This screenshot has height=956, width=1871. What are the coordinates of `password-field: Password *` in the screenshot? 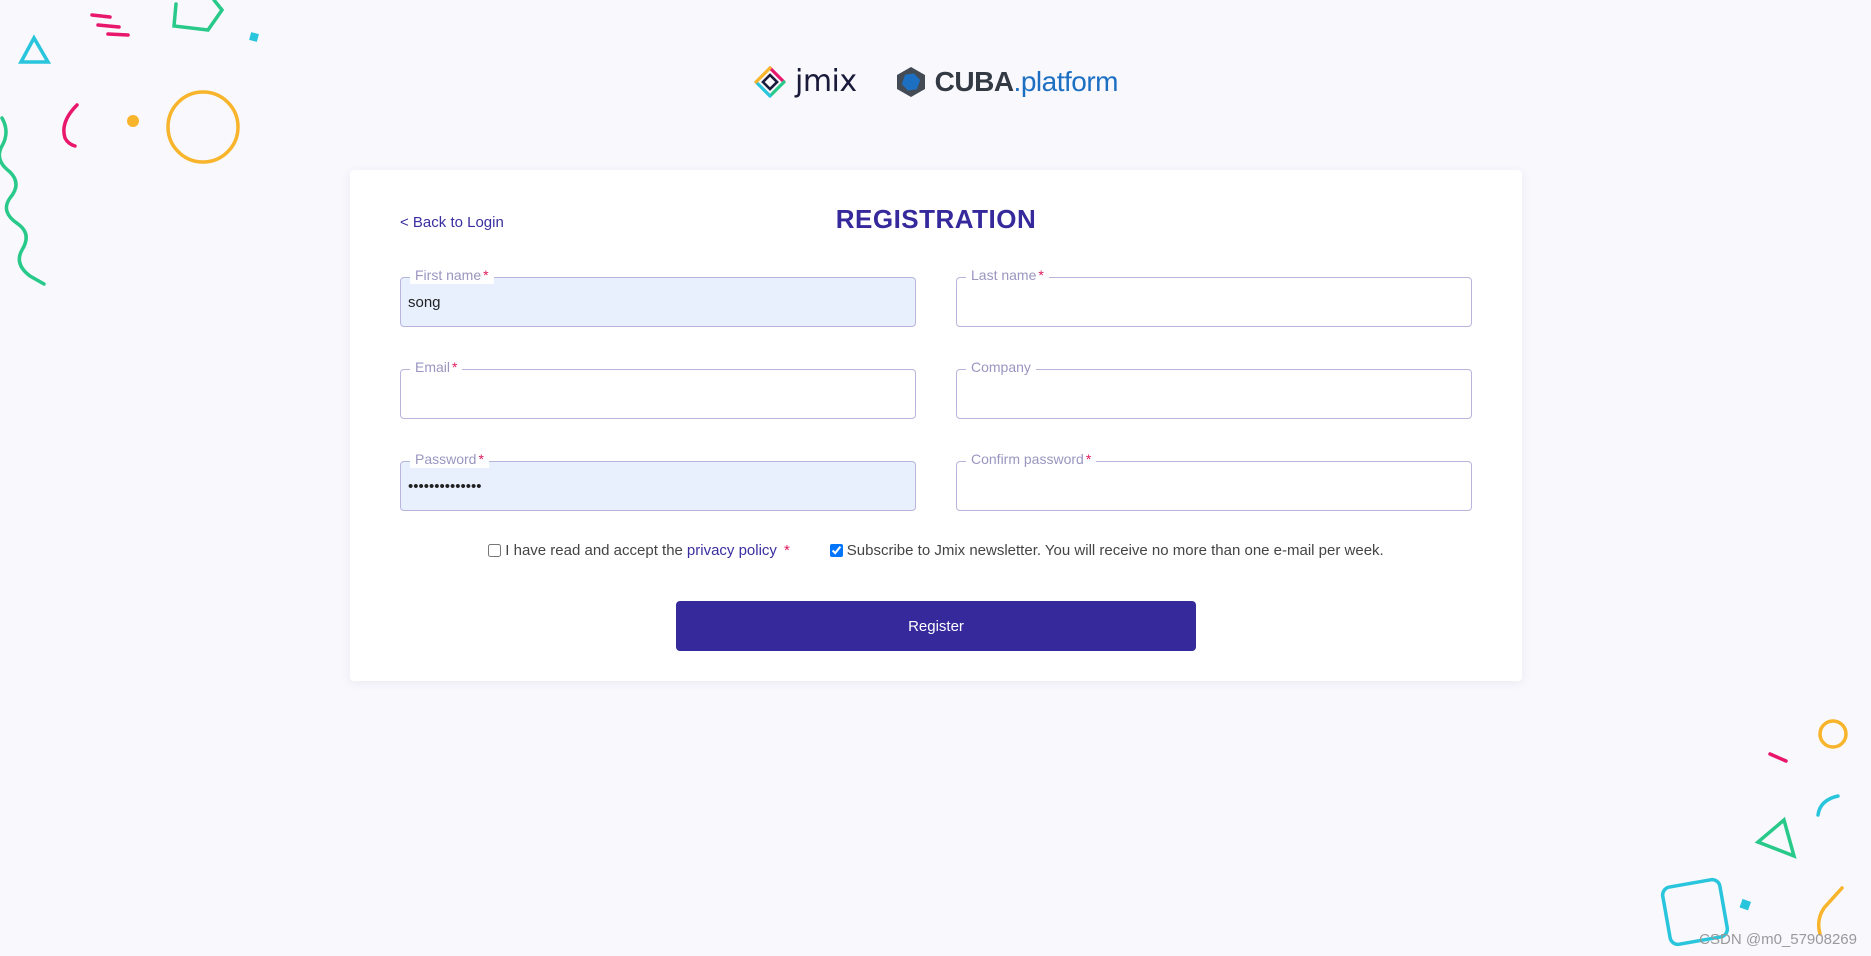 It's located at (658, 480).